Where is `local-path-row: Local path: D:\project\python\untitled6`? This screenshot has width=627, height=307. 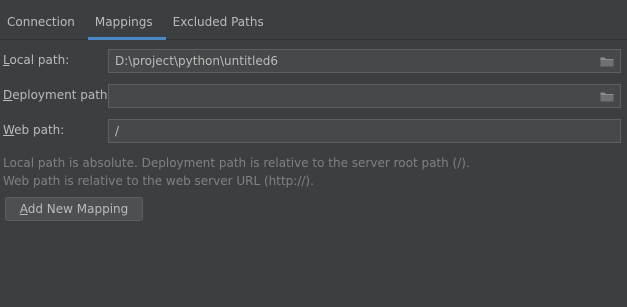 local-path-row: Local path: D:\project\python\untitled6 is located at coordinates (312, 61).